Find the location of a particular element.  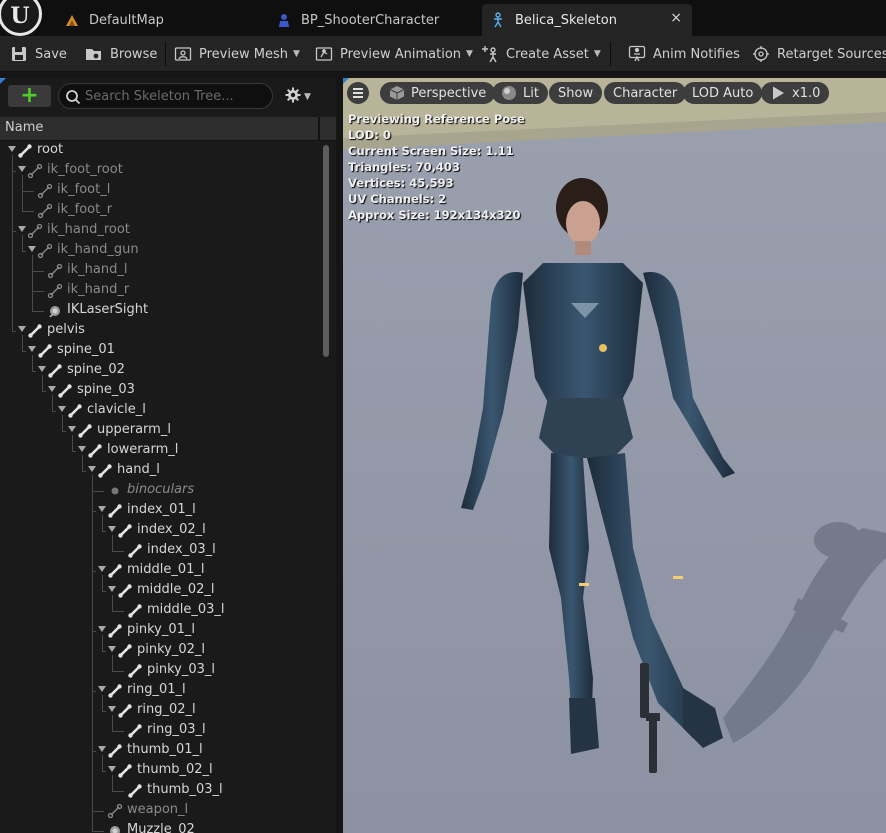

bone-row: thumb_03_l is located at coordinates (111, 789).